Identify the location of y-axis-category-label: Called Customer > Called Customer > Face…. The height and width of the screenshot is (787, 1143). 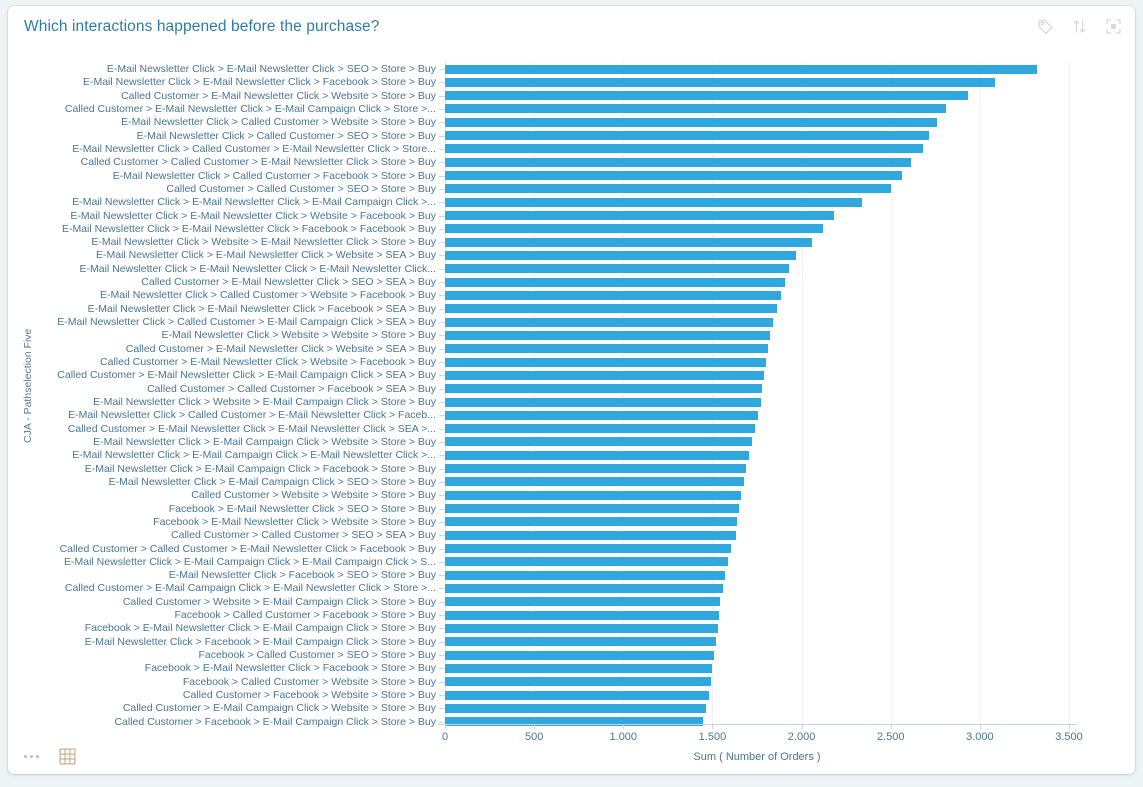
(237, 389).